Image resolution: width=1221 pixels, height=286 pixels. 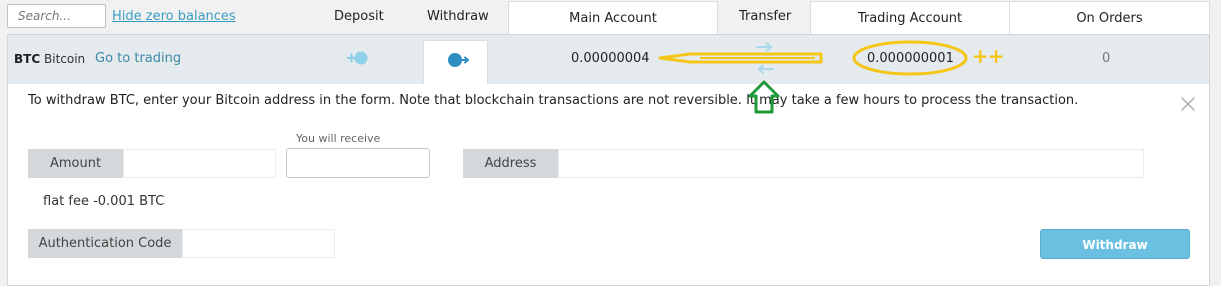 I want to click on trading-account-balance: 0.000000001, so click(x=910, y=58).